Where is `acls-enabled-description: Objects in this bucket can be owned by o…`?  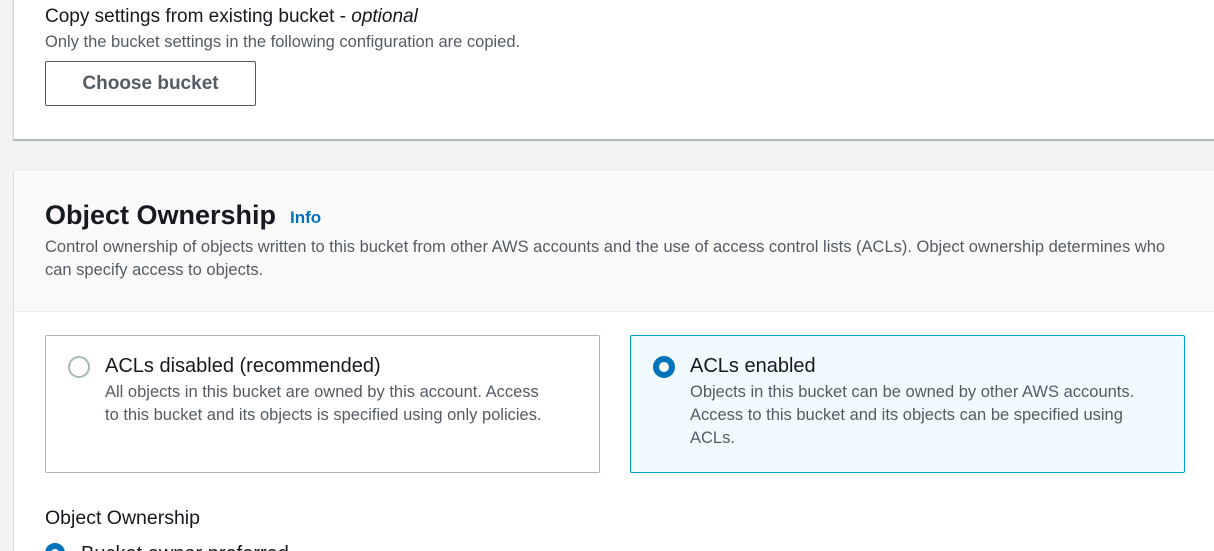
acls-enabled-description: Objects in this bucket can be owned by o… is located at coordinates (912, 415).